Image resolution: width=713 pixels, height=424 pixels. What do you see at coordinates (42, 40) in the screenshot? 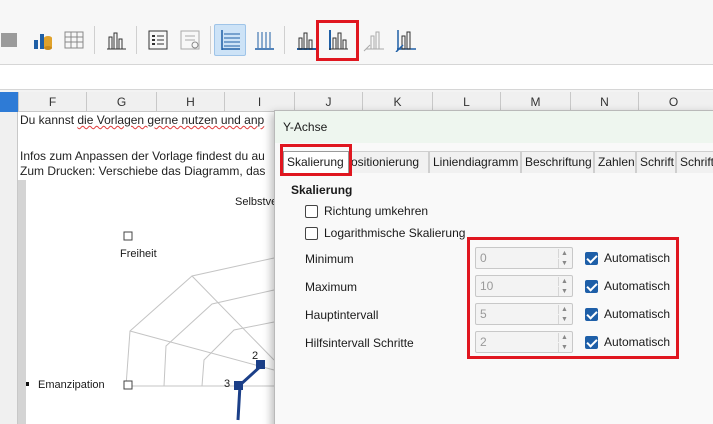
I see `data-table-icon` at bounding box center [42, 40].